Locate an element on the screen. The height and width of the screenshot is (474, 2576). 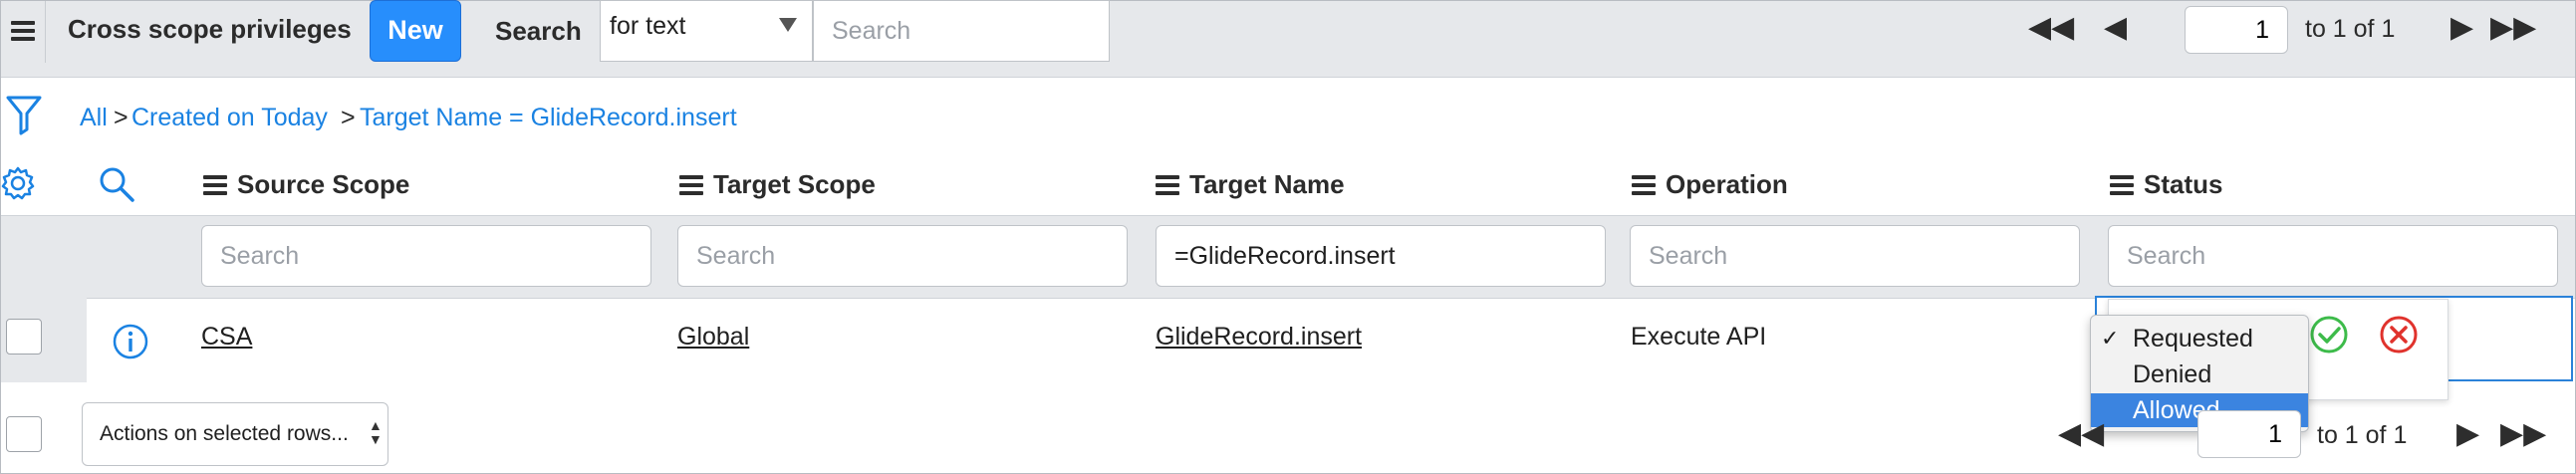
filter-status is located at coordinates (2333, 256).